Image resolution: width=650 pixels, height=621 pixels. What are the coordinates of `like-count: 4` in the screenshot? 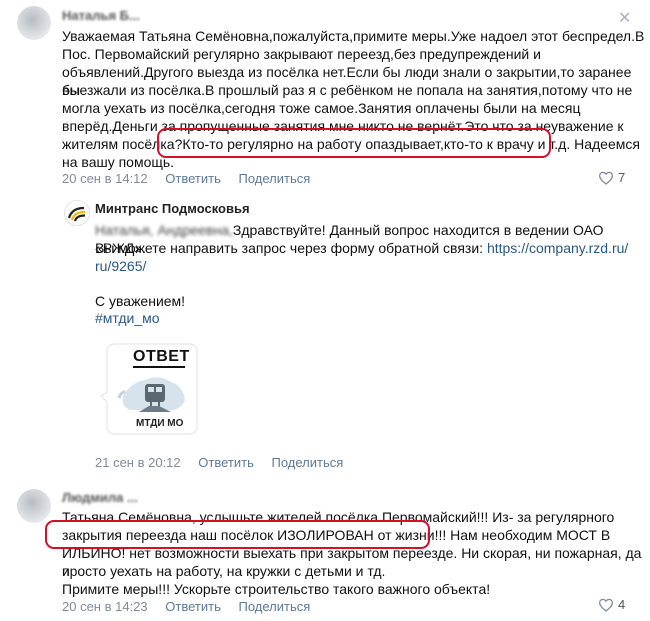 It's located at (622, 604).